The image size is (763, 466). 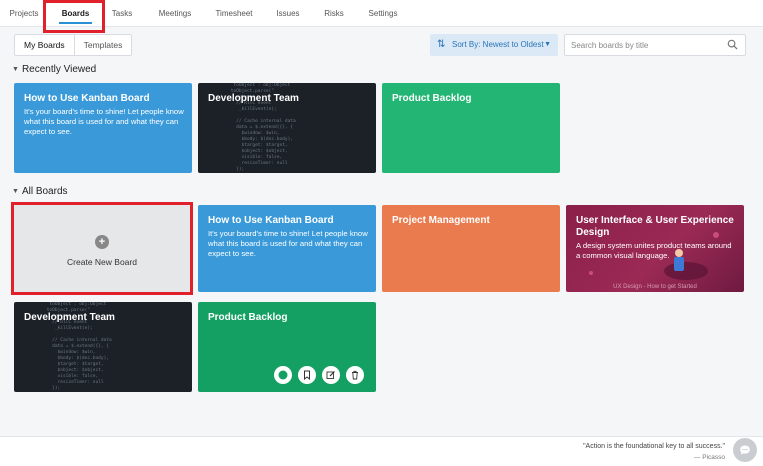 I want to click on tab-risks: Risks, so click(x=334, y=13).